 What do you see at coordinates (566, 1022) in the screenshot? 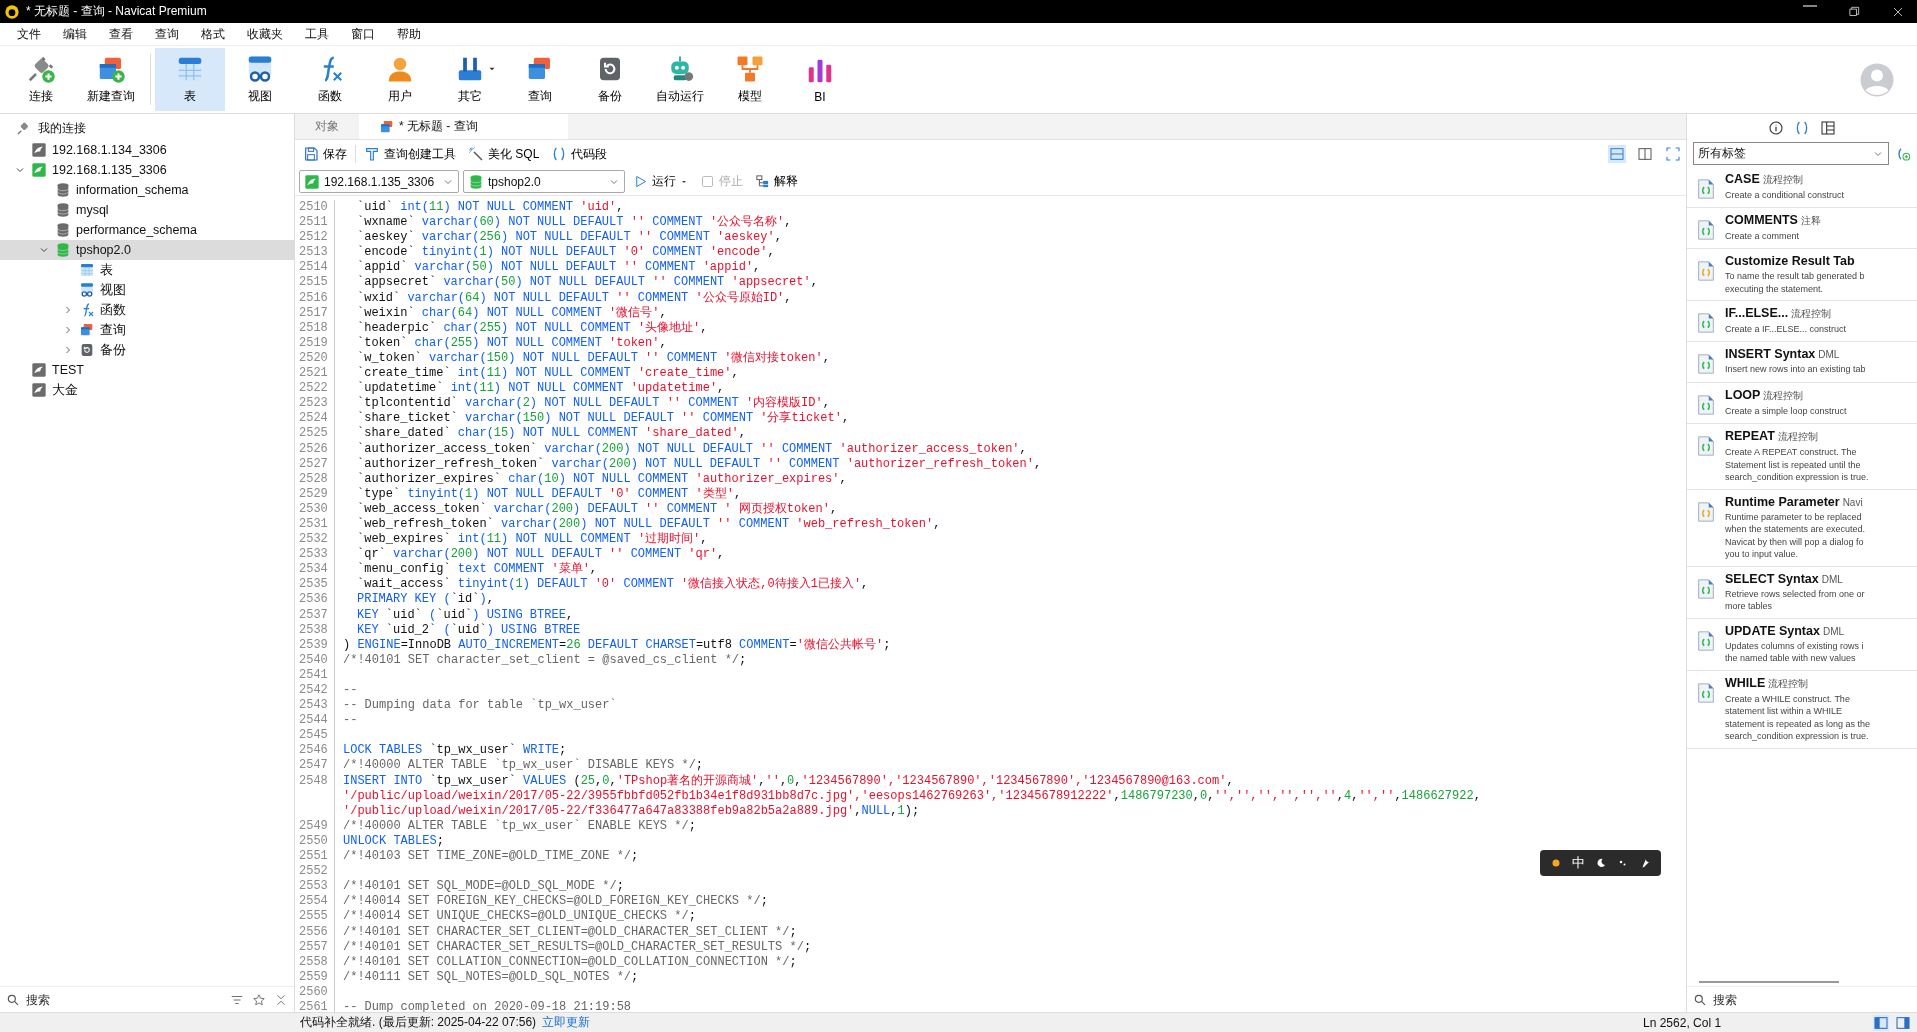
I see `update-link: 立即更新` at bounding box center [566, 1022].